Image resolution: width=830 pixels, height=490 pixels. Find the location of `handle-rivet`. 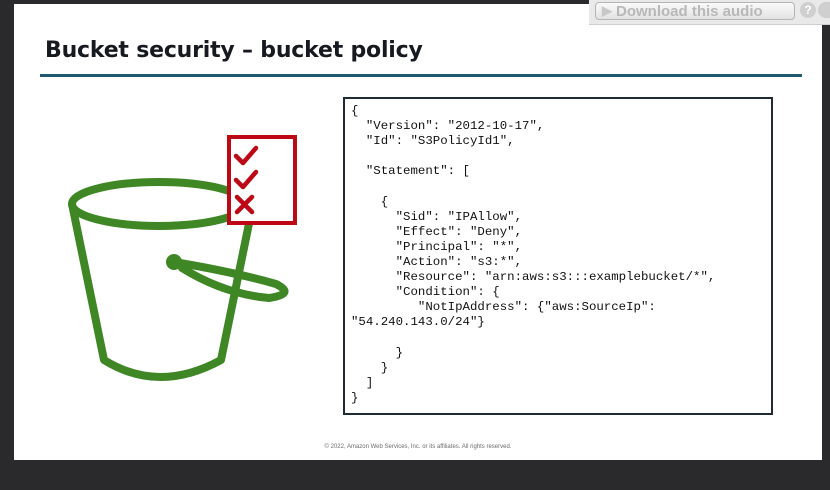

handle-rivet is located at coordinates (174, 262).